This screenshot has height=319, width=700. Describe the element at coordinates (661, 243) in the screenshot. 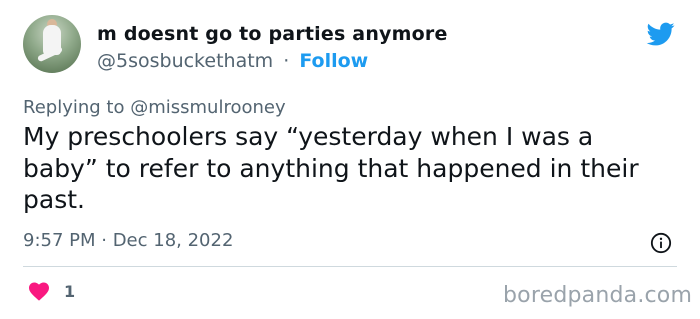

I see `info-icon` at that location.